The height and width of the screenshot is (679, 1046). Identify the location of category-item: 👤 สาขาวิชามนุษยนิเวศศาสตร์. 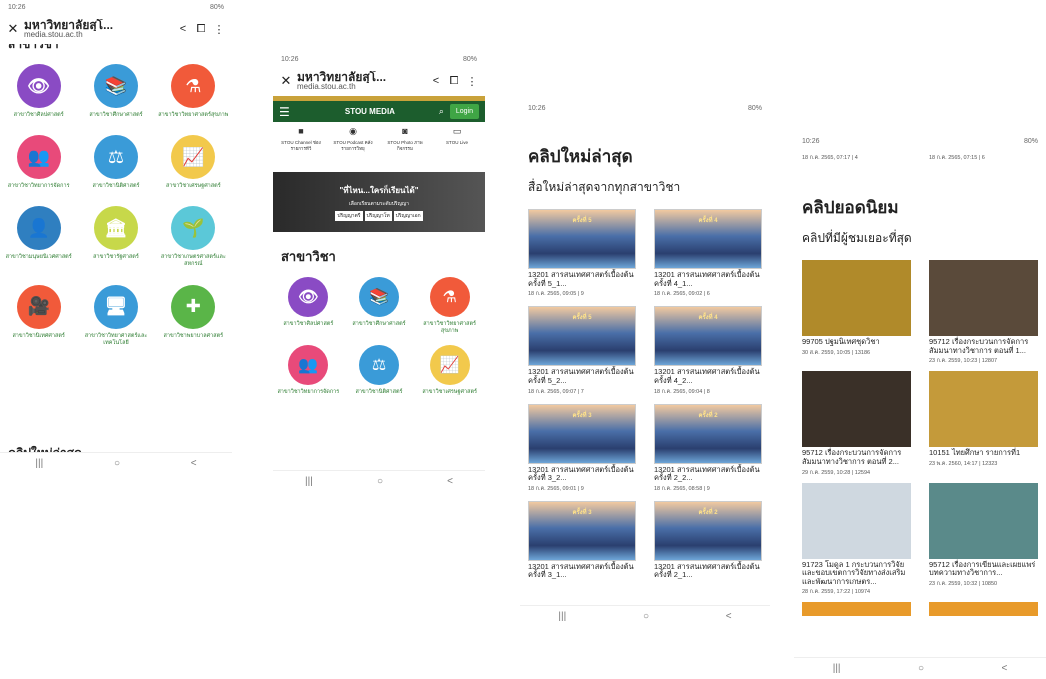
(38, 237).